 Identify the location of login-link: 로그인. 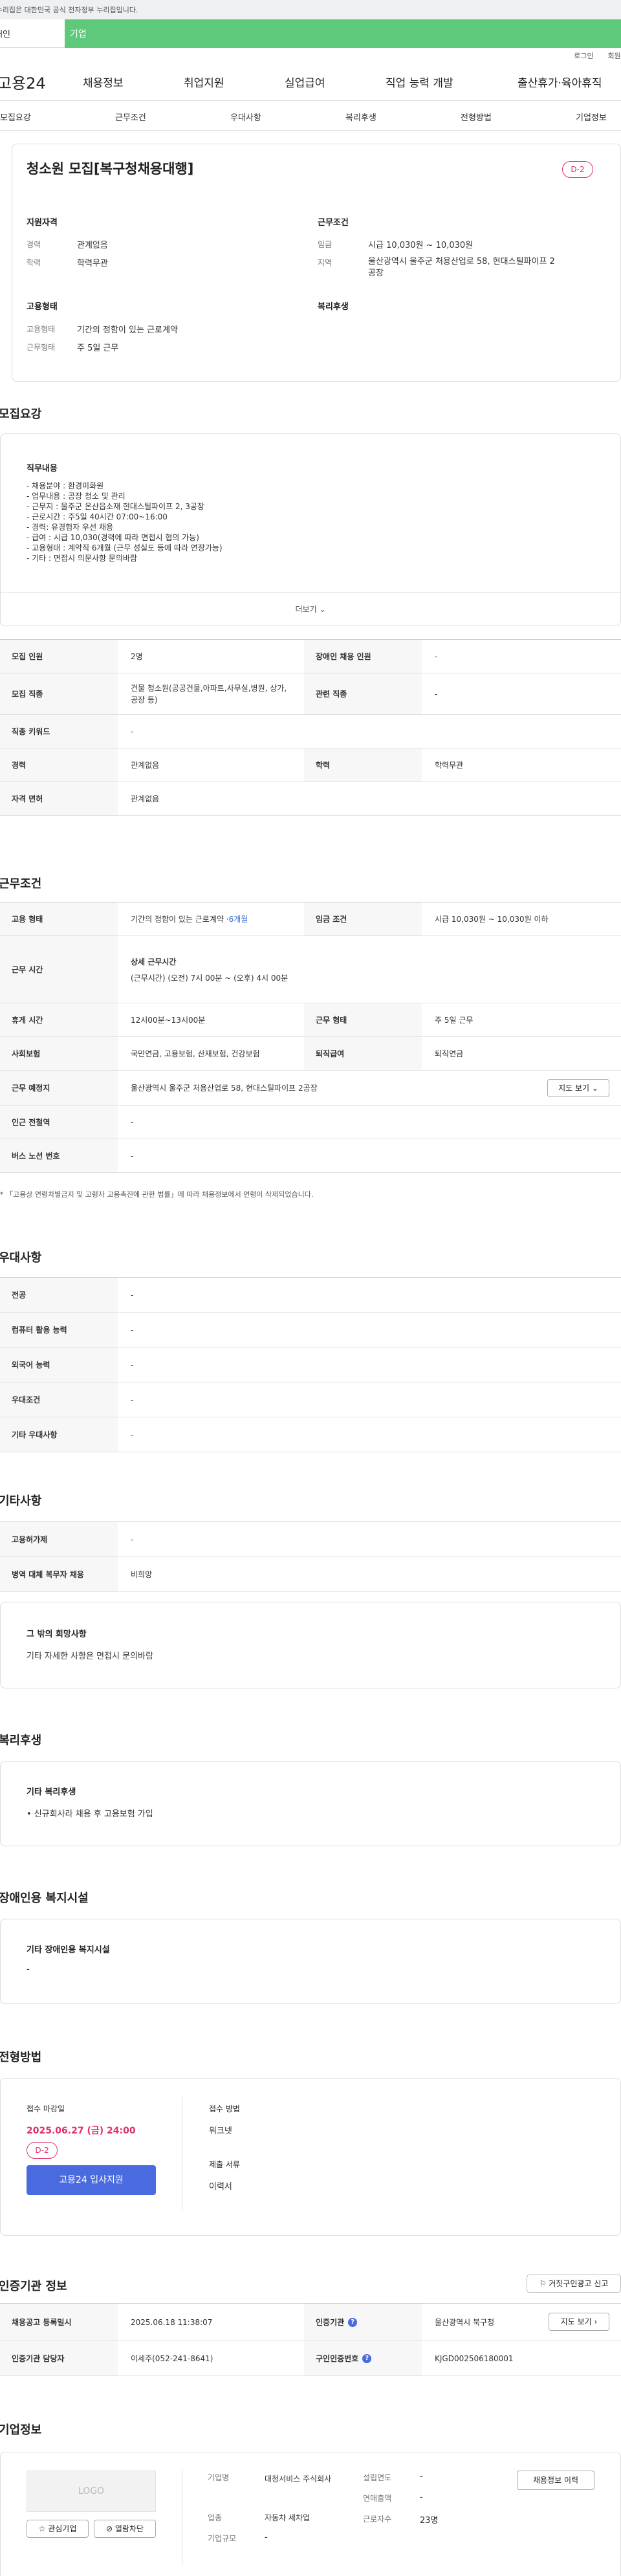
(583, 55).